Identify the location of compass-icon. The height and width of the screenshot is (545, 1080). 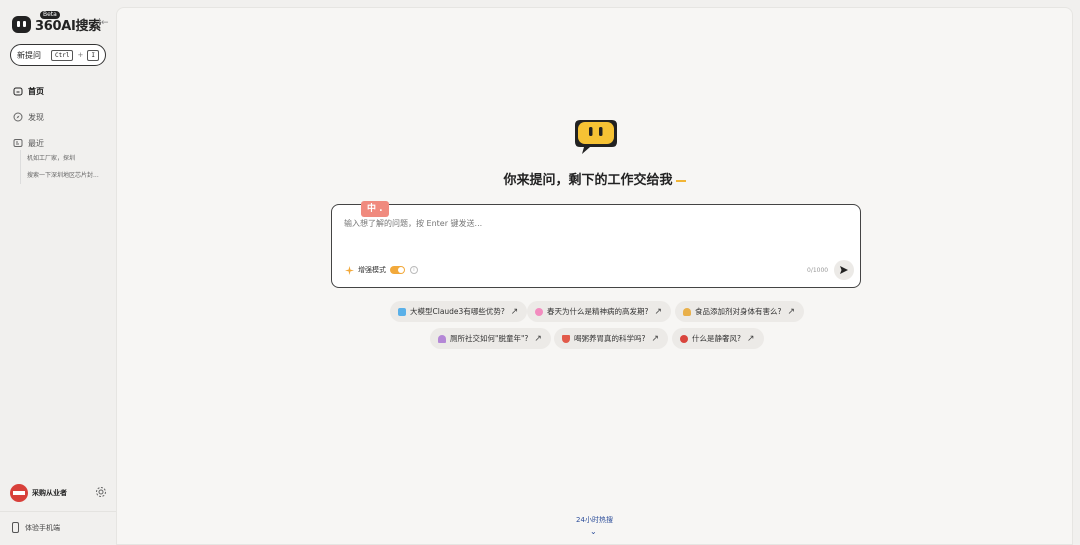
(17, 117).